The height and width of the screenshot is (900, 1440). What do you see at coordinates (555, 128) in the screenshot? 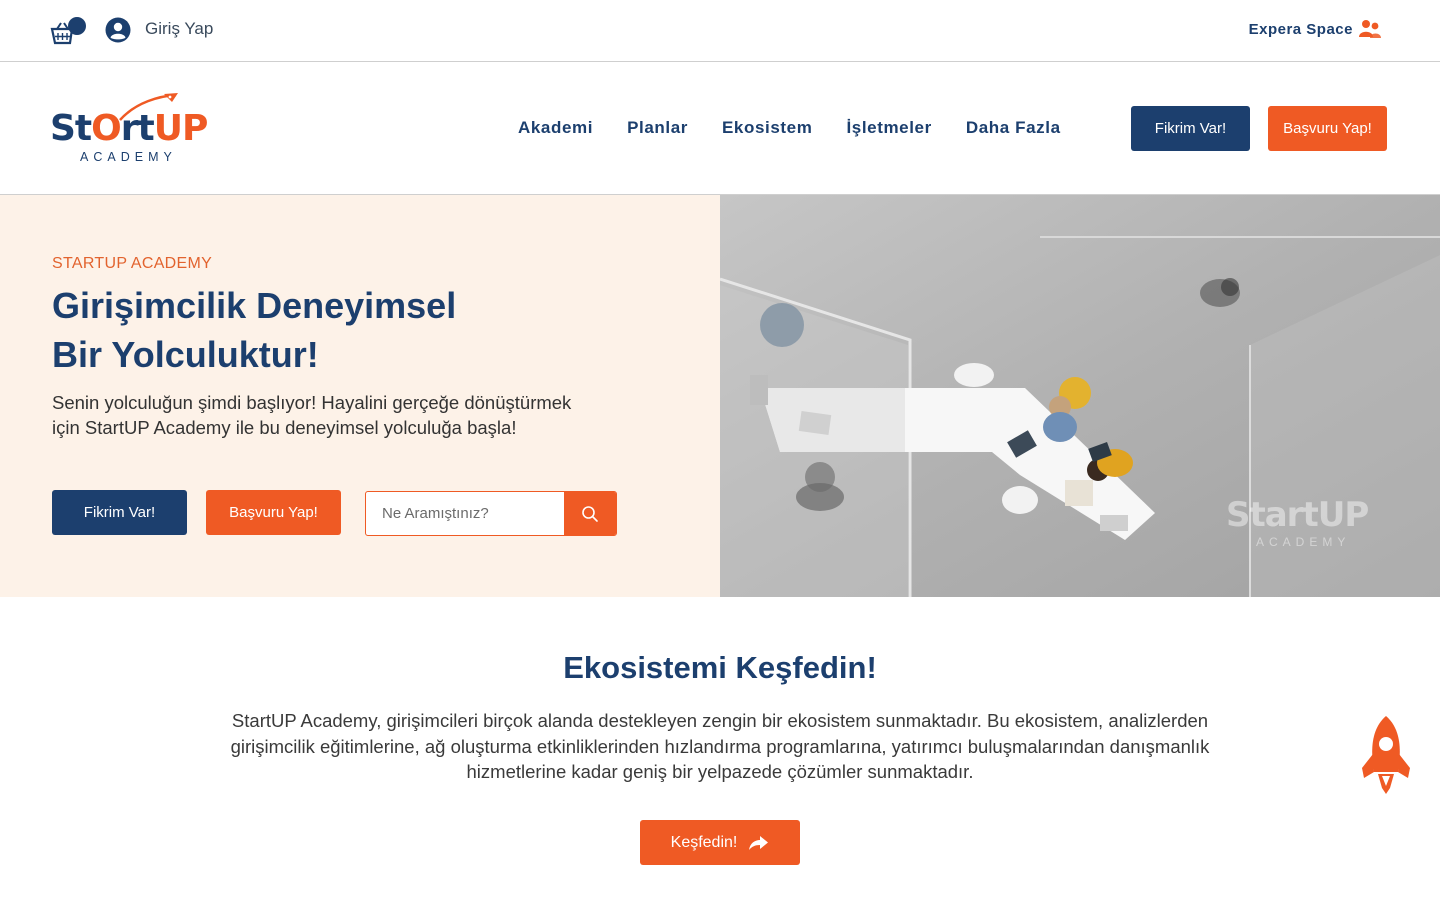
I see `menu-item-akademi: Akademi` at bounding box center [555, 128].